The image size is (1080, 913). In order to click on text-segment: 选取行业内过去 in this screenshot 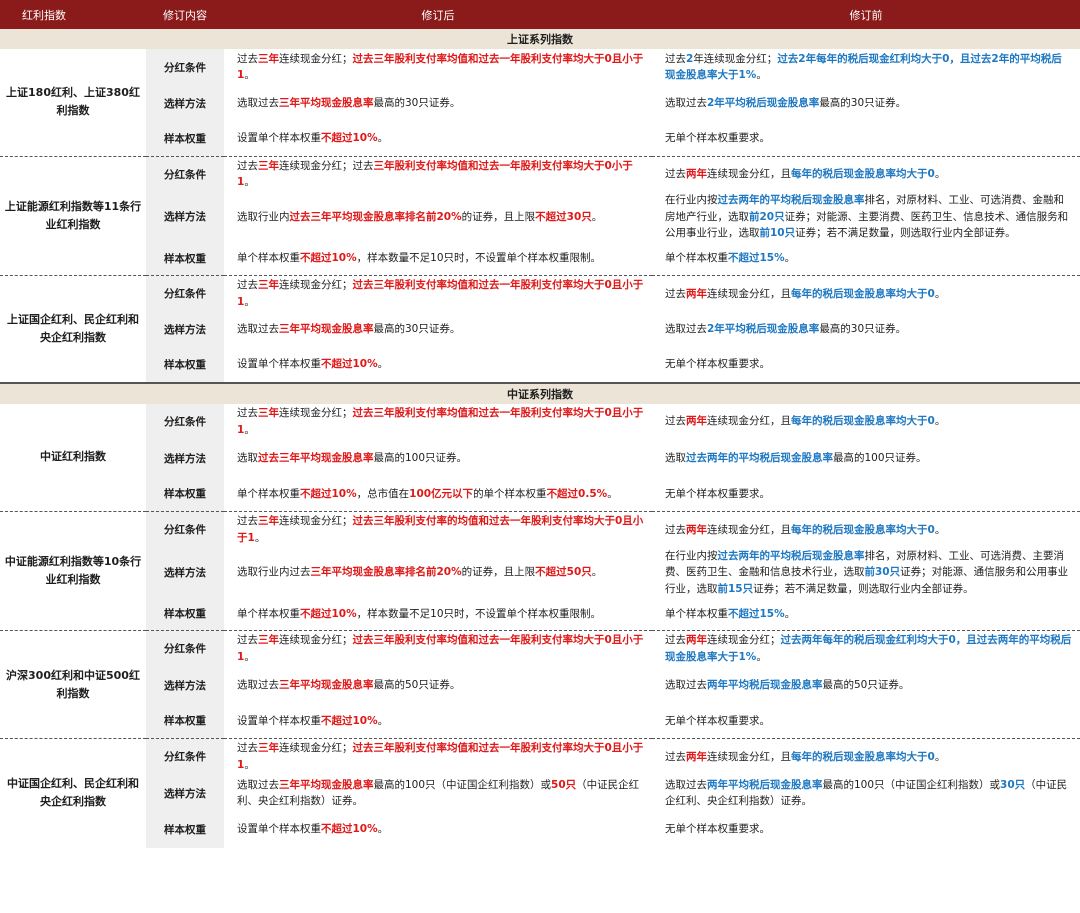, I will do `click(274, 572)`.